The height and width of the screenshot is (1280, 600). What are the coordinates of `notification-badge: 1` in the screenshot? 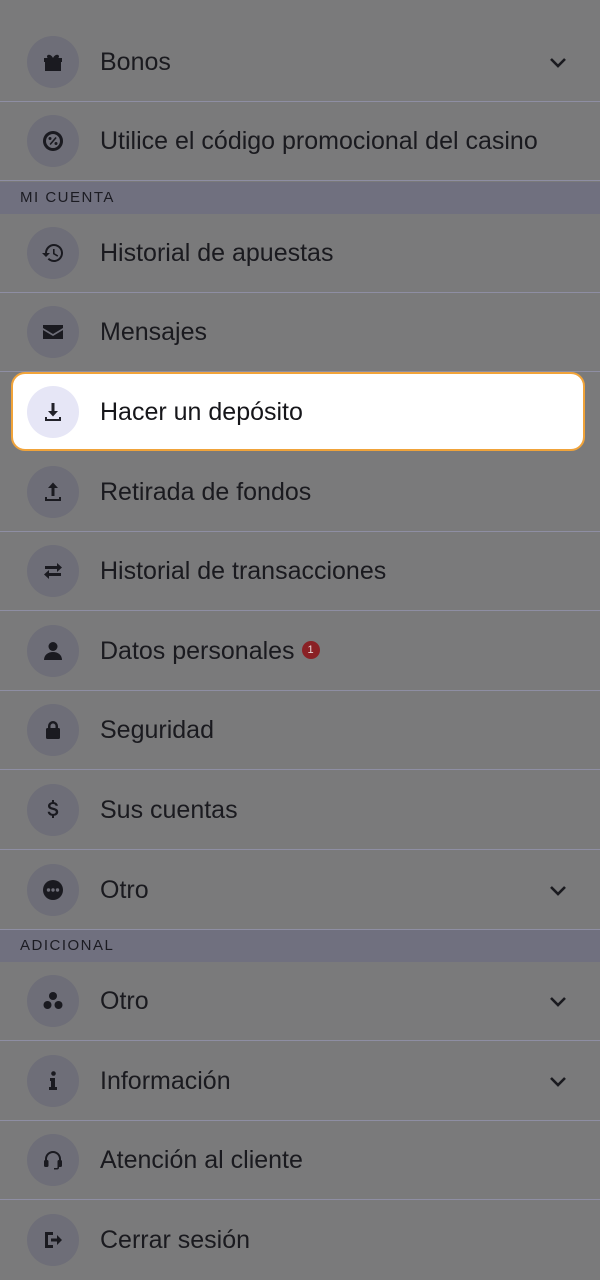 It's located at (310, 650).